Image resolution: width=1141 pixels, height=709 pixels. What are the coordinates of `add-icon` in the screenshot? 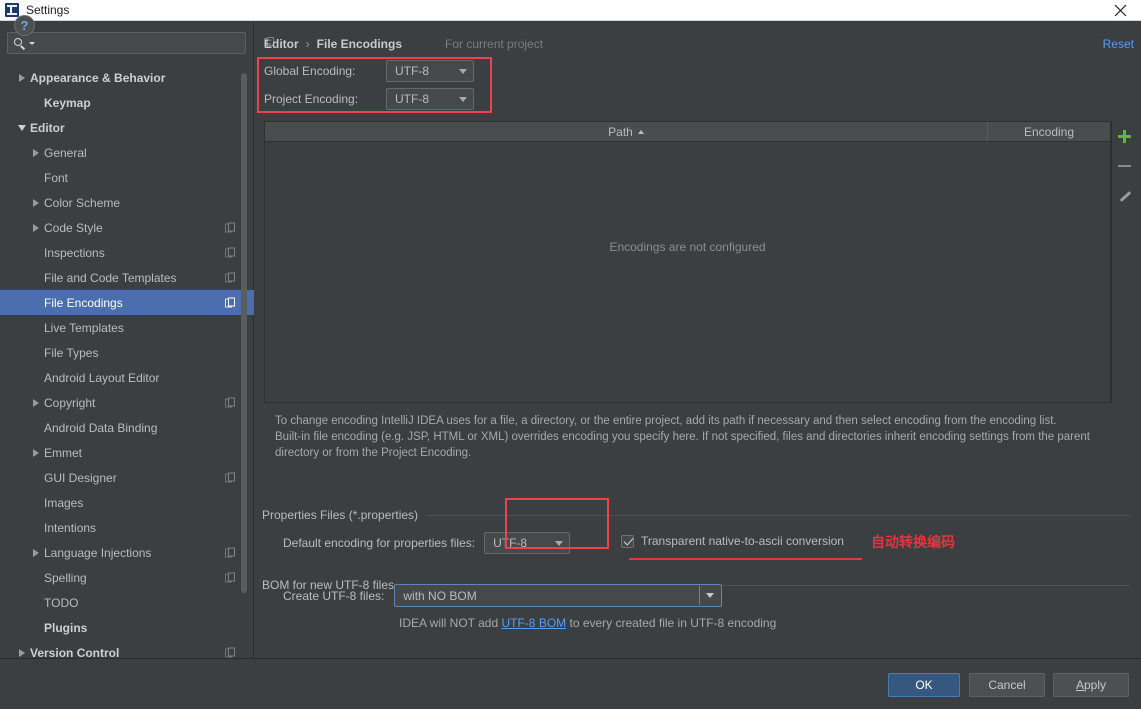 It's located at (1124, 136).